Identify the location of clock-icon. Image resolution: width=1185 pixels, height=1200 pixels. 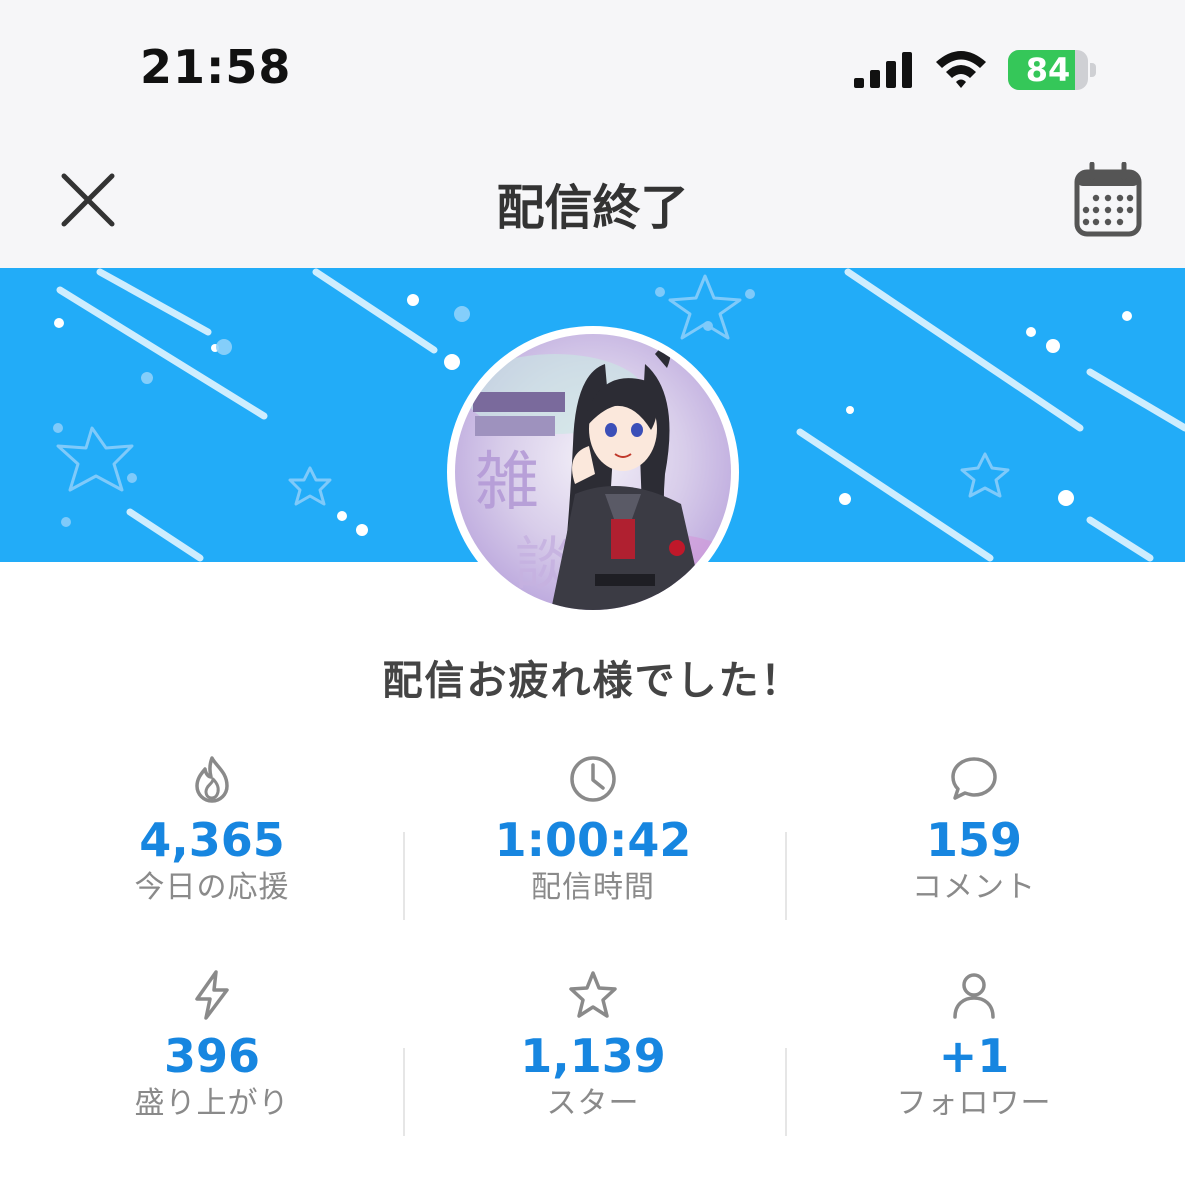
(593, 779).